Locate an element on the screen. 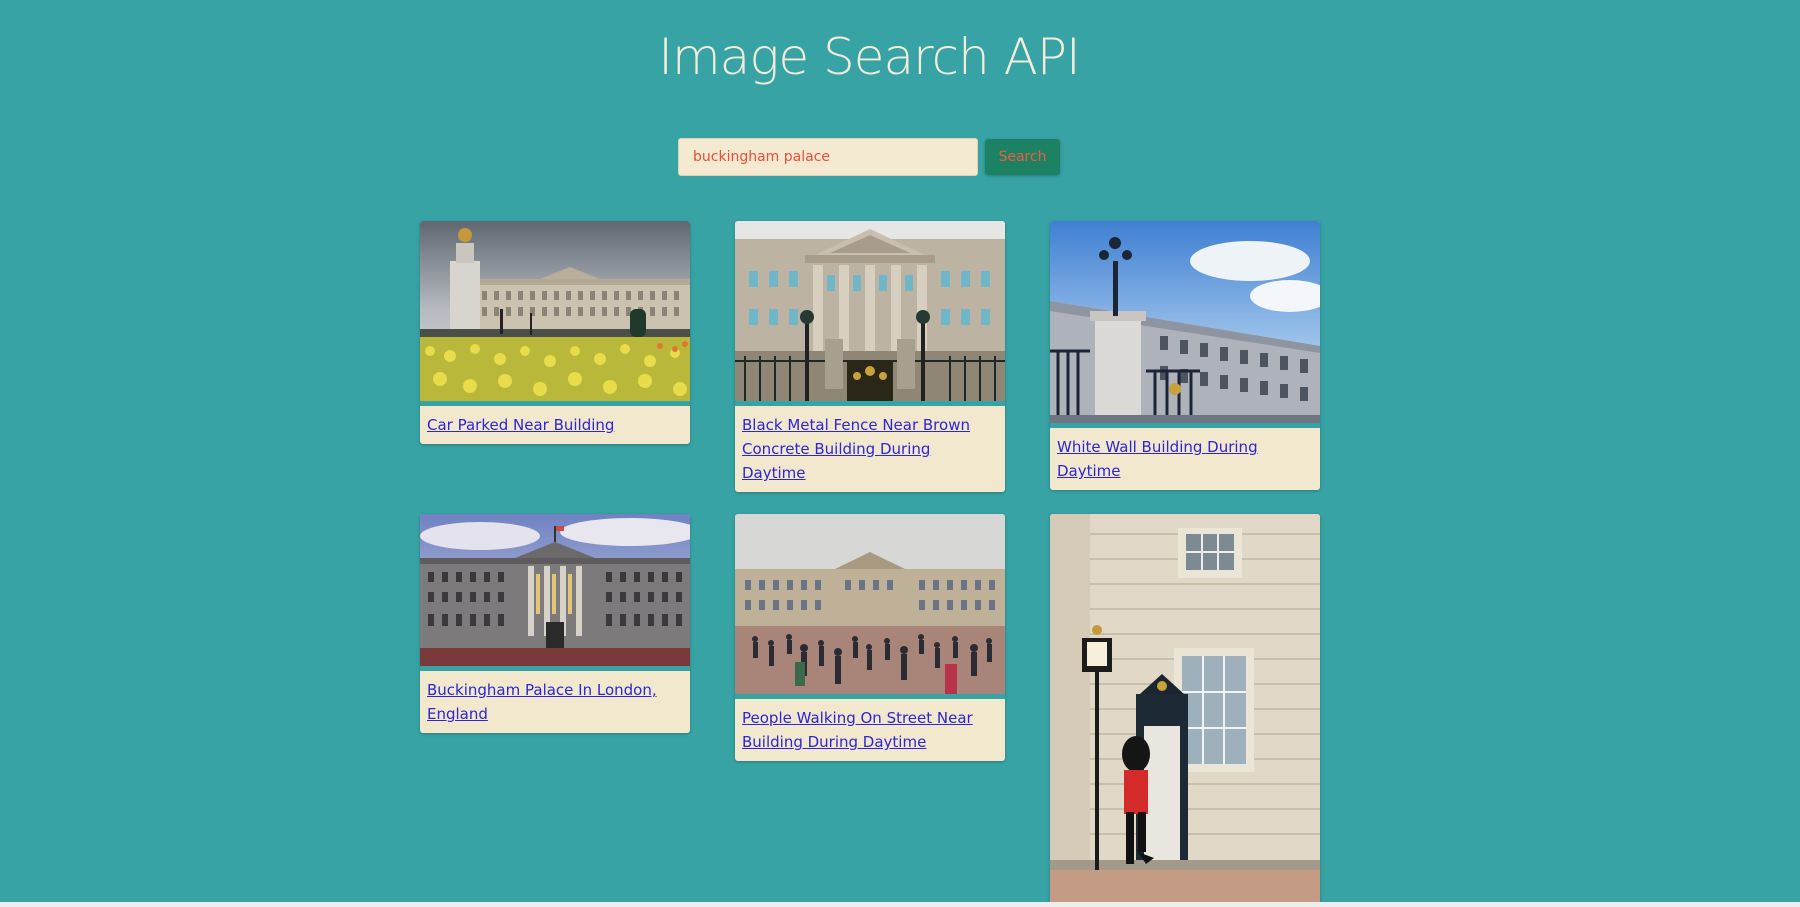 The height and width of the screenshot is (907, 1800). scrollbar-track is located at coordinates (900, 904).